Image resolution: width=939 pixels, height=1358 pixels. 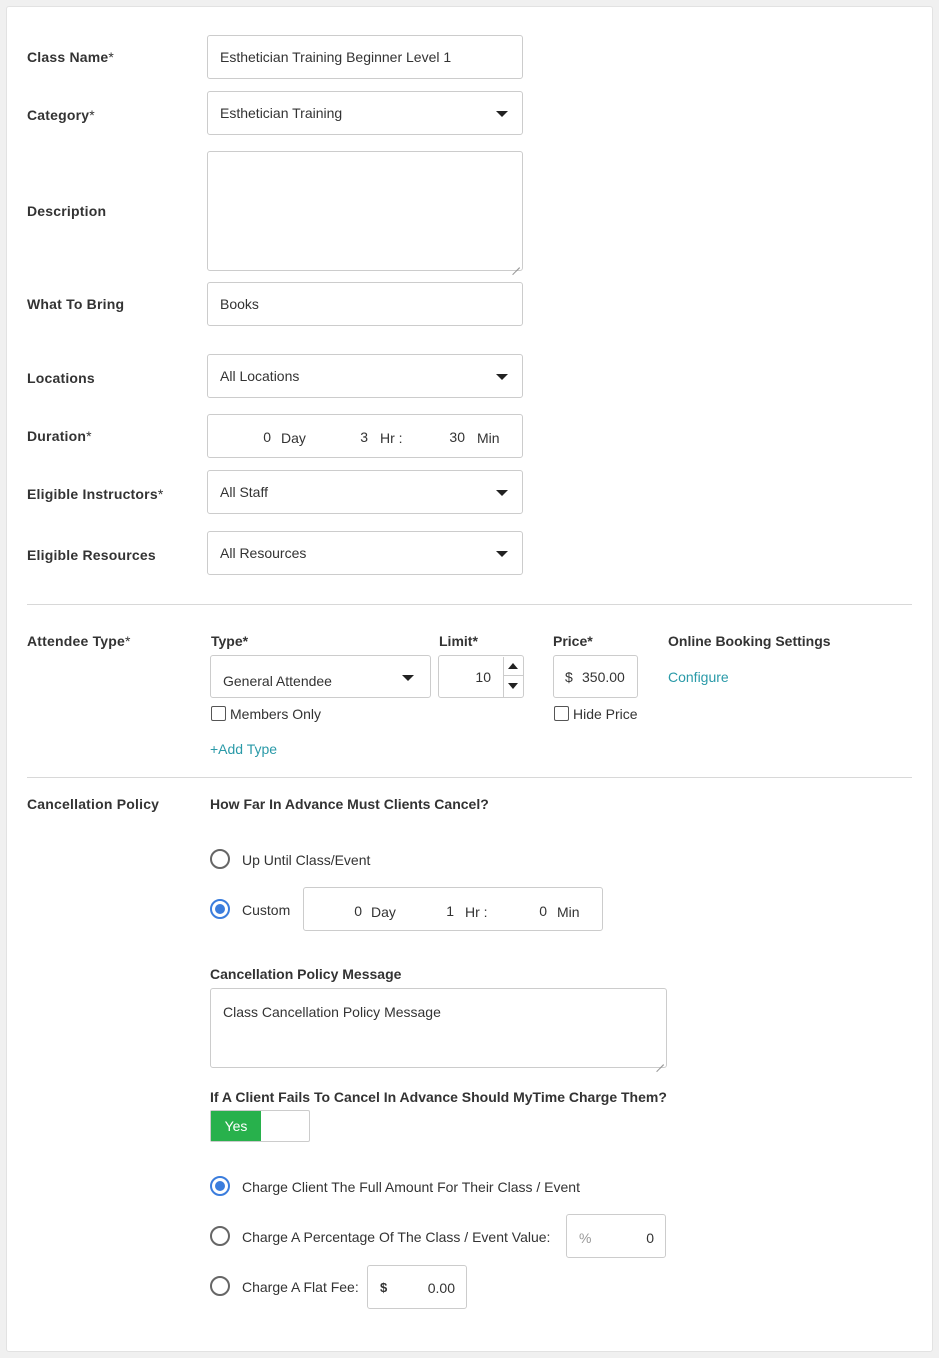 What do you see at coordinates (573, 641) in the screenshot?
I see `price-column-header: Price*` at bounding box center [573, 641].